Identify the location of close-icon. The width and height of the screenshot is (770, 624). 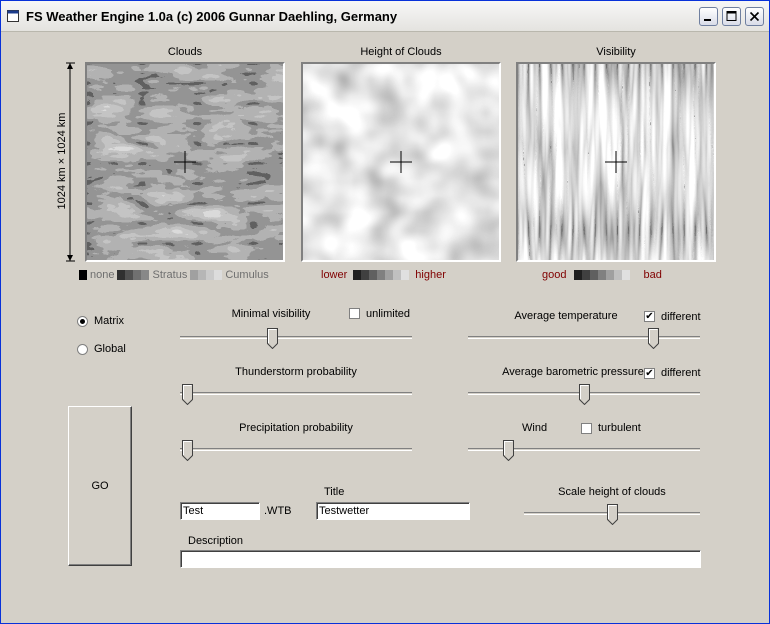
(754, 16).